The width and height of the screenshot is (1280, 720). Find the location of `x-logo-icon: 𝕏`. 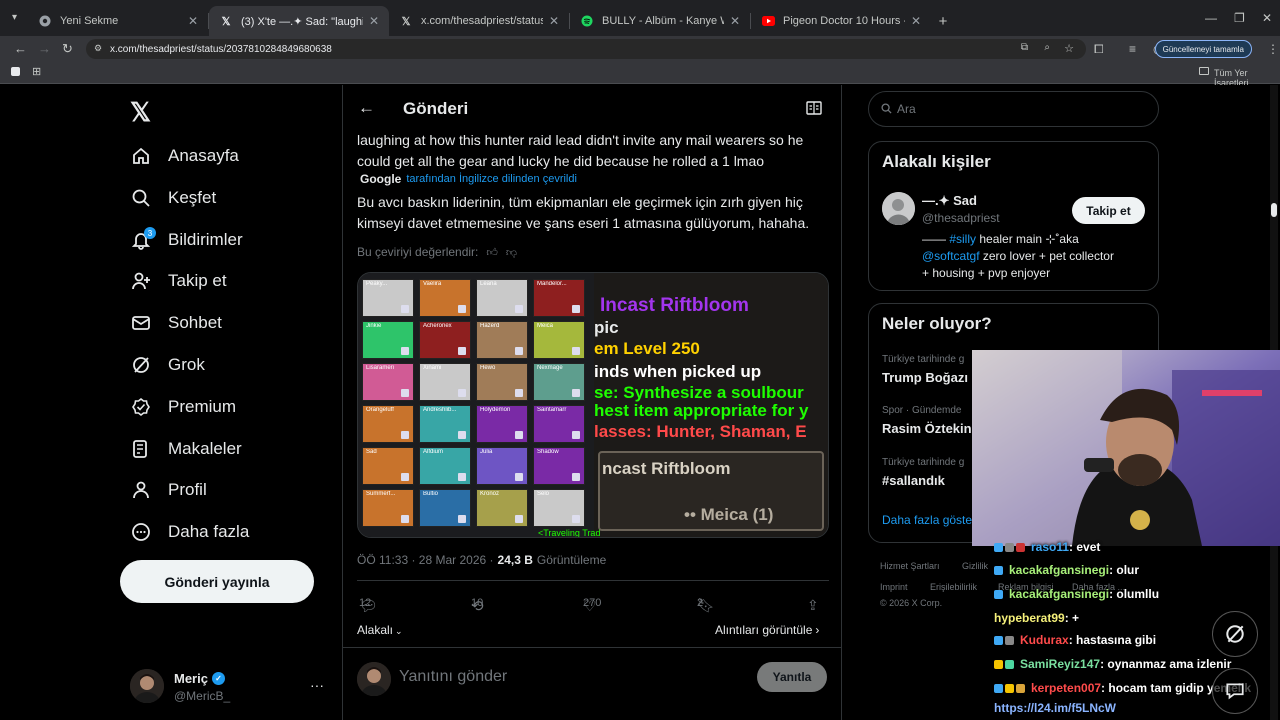

x-logo-icon: 𝕏 is located at coordinates (140, 112).